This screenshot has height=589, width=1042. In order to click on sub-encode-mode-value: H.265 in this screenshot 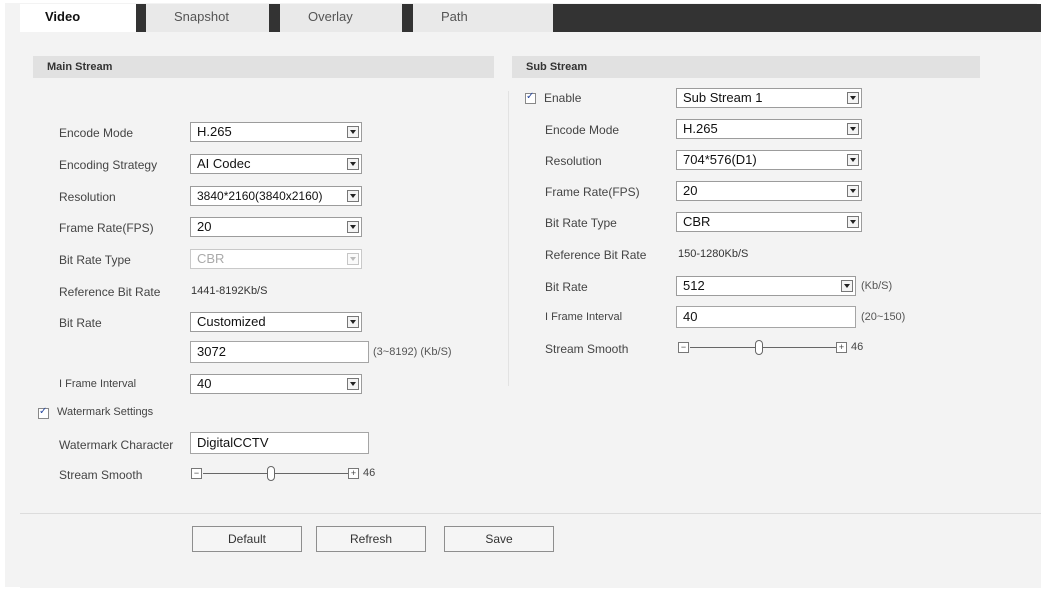, I will do `click(700, 128)`.